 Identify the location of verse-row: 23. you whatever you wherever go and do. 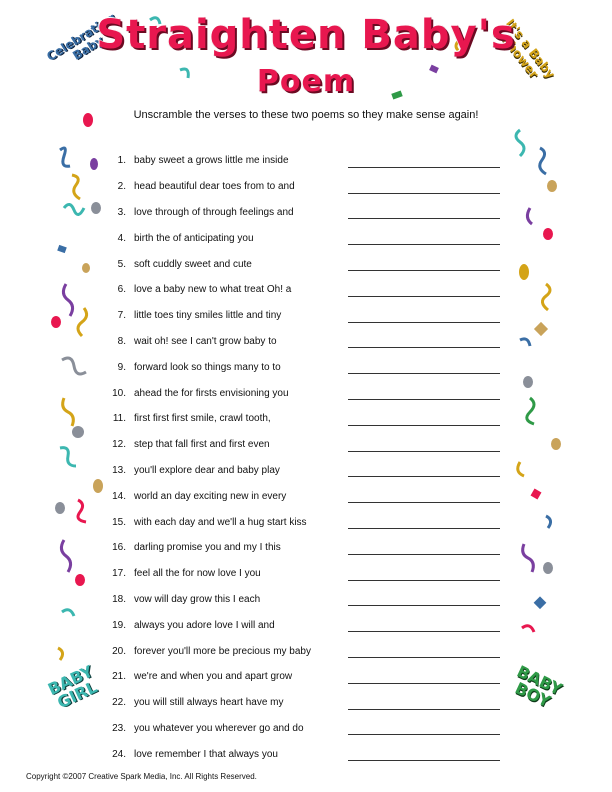
(300, 729).